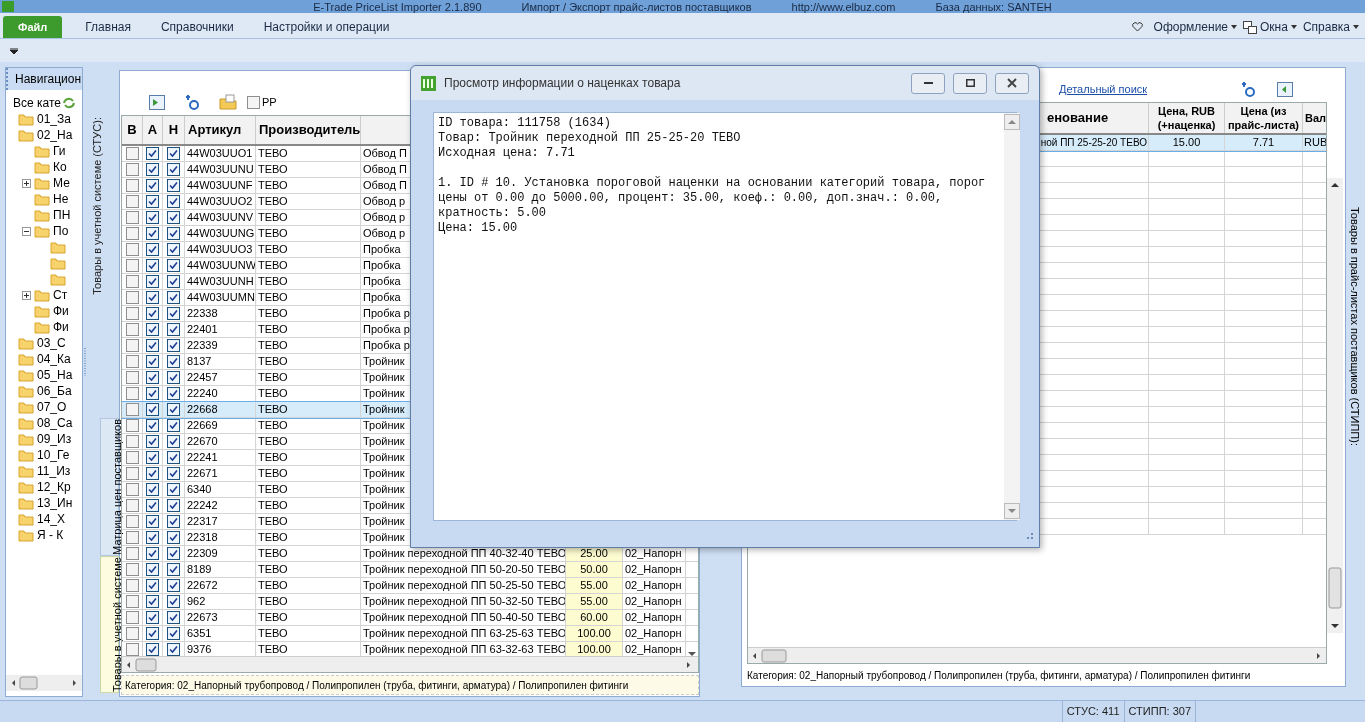 The width and height of the screenshot is (1365, 722). I want to click on tree-item: Все кате, so click(37, 103).